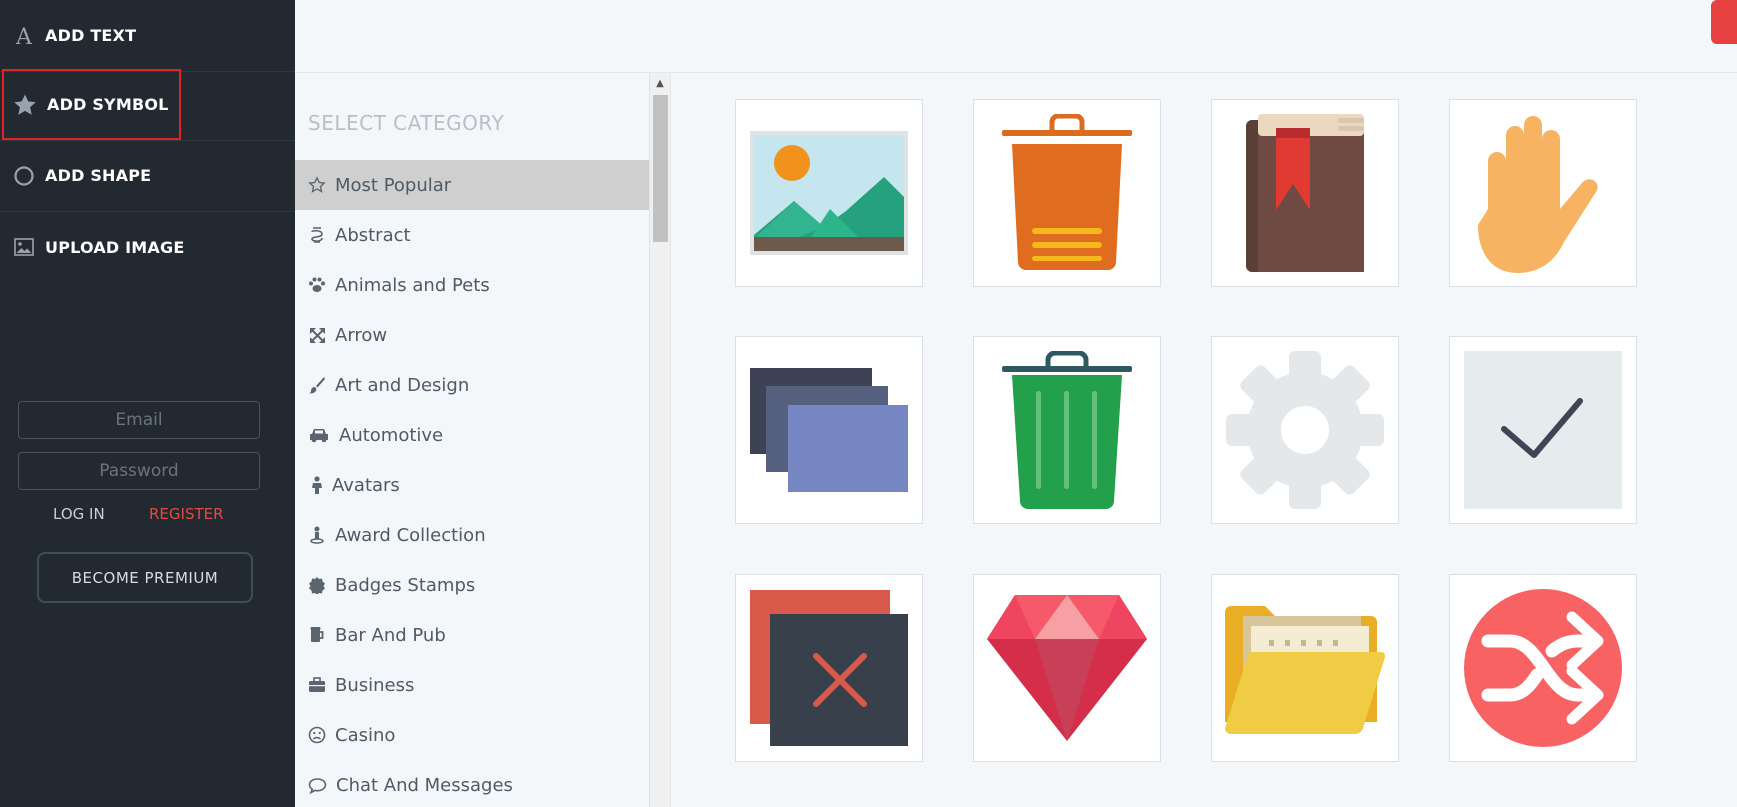  I want to click on close-window-icon, so click(829, 668).